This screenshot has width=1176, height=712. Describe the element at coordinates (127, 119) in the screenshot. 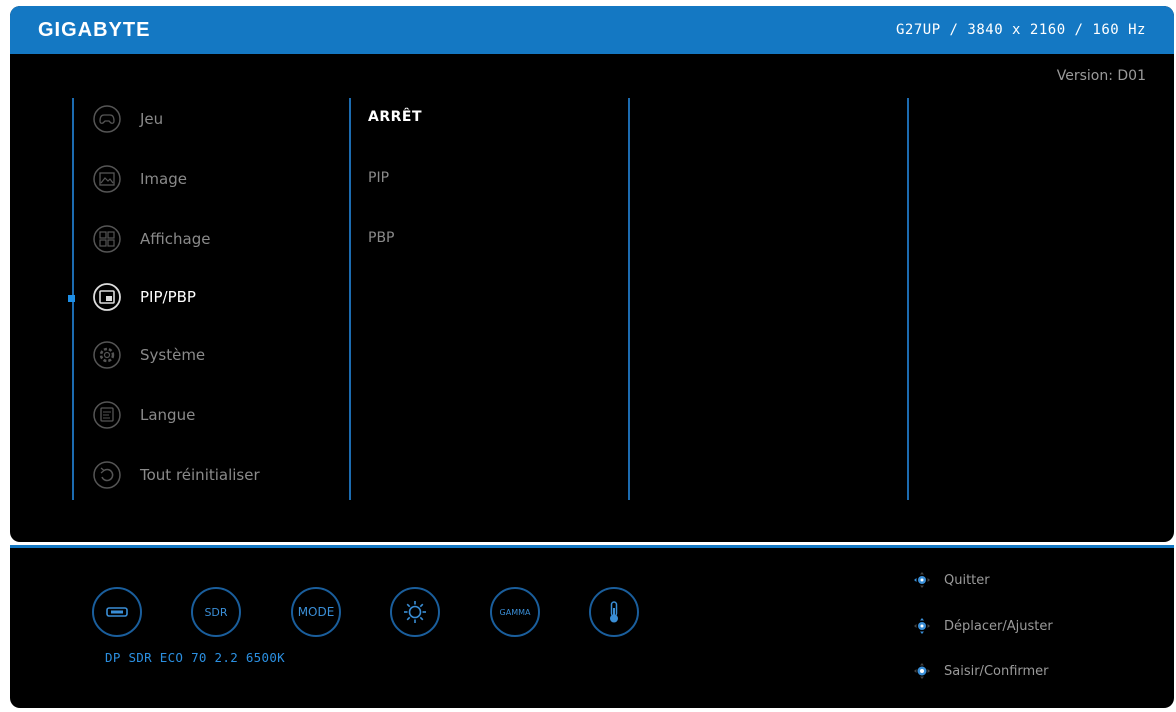

I see `menu-item-jeu: Jeu` at that location.